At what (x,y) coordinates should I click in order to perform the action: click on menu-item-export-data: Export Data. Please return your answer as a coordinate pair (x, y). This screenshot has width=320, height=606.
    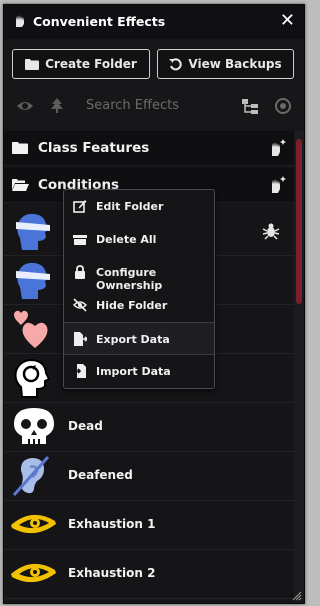
    Looking at the image, I should click on (139, 338).